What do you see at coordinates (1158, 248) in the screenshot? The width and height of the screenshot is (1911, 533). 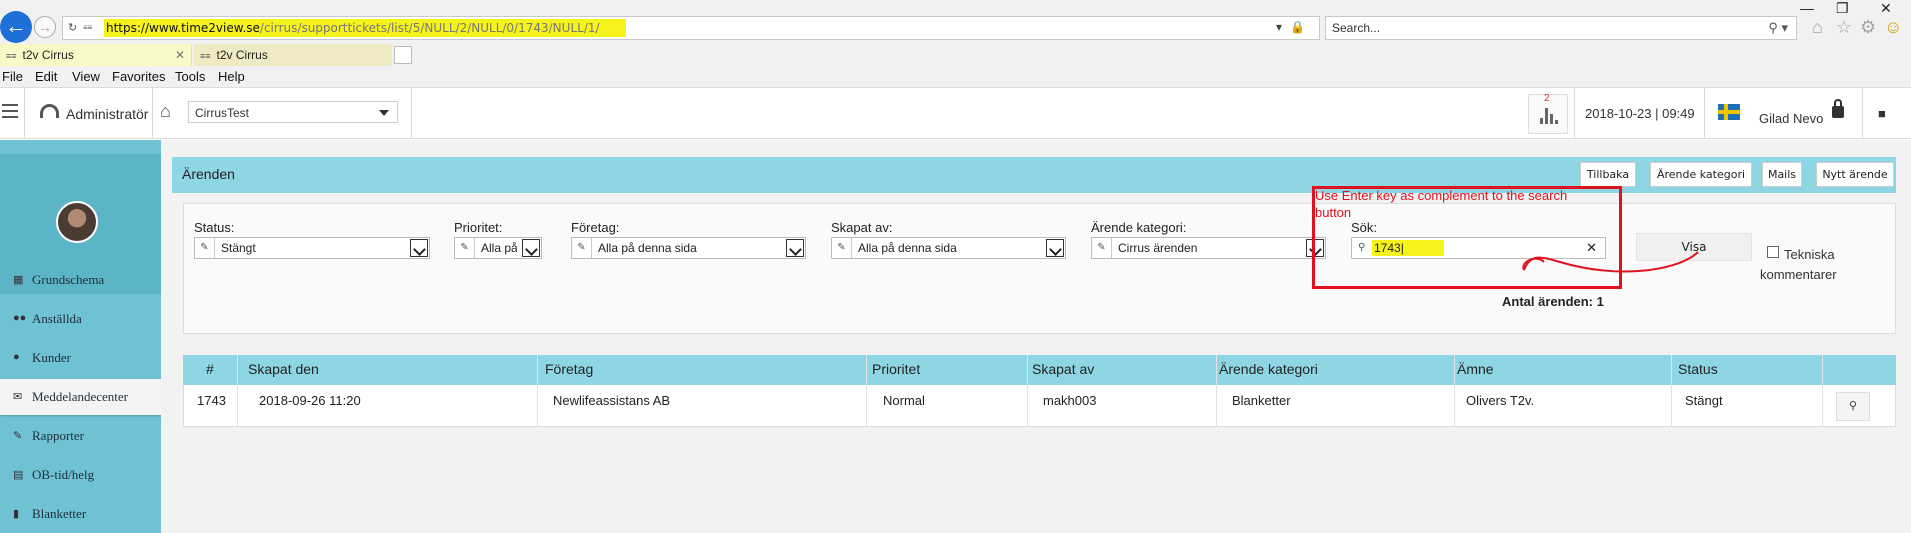 I see `category-value: Cirrus ärenden` at bounding box center [1158, 248].